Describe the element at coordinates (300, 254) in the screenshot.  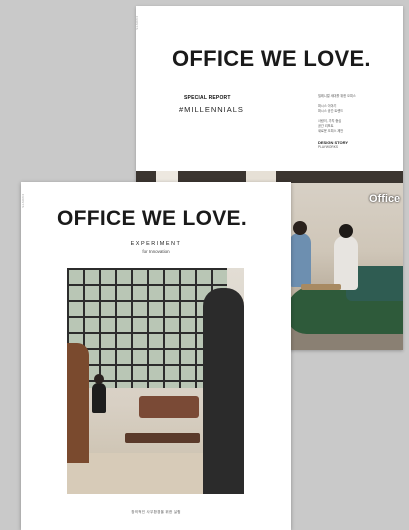
I see `person-left` at that location.